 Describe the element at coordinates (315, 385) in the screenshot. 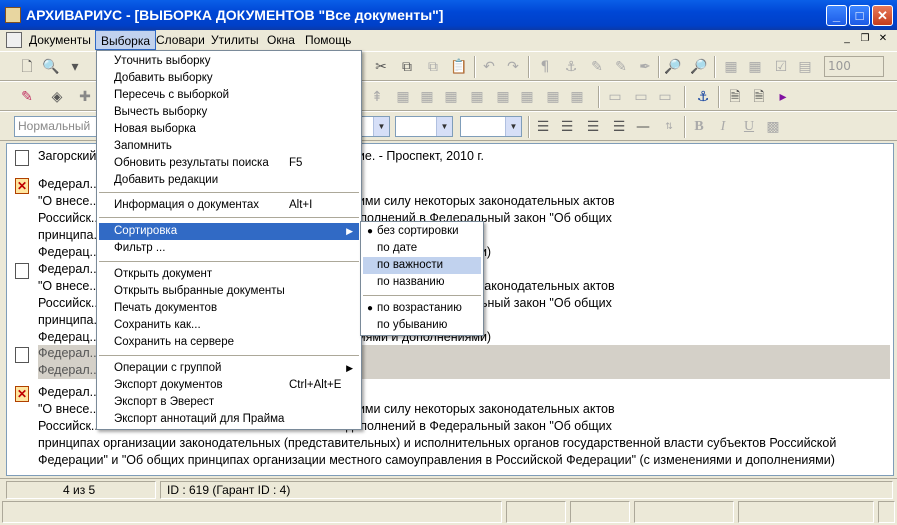

I see `menu-item-shortcut: Ctrl+Alt+E` at that location.